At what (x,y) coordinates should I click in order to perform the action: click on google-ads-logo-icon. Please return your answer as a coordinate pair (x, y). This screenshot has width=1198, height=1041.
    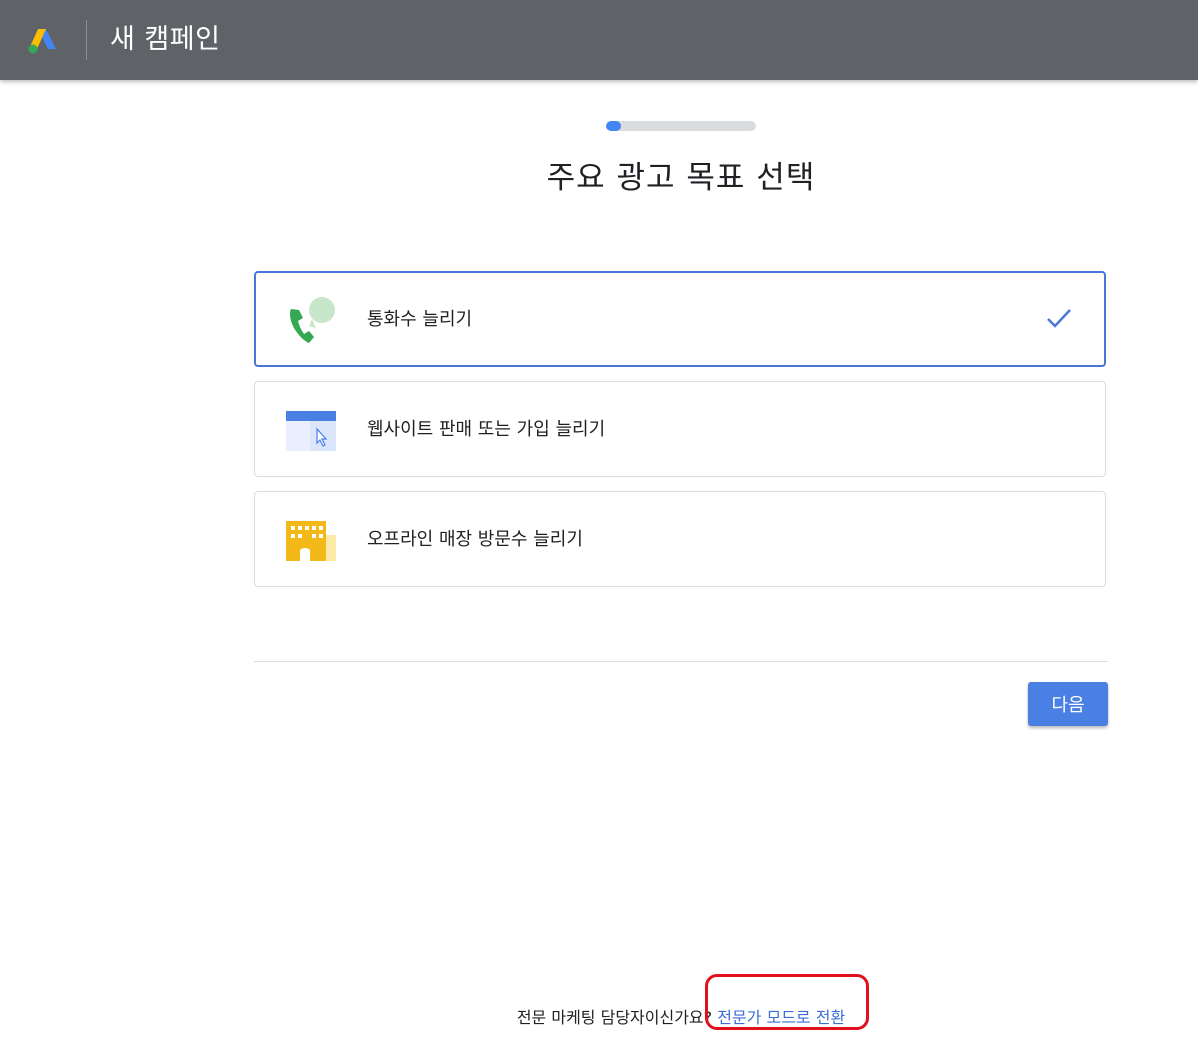
    Looking at the image, I should click on (42, 41).